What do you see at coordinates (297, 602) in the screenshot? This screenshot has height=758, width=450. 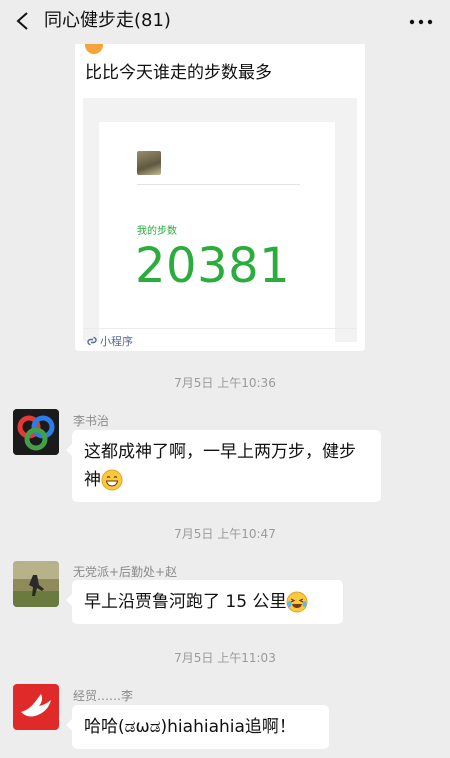 I see `laugh-cry-emoji-icon` at bounding box center [297, 602].